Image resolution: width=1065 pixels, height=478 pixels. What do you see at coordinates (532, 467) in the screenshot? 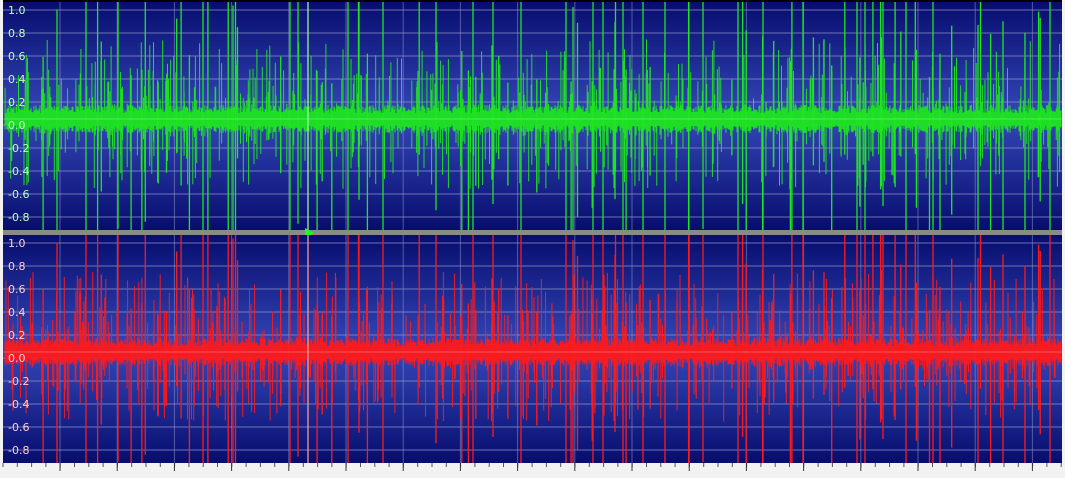
I see `time-ruler-ticks` at bounding box center [532, 467].